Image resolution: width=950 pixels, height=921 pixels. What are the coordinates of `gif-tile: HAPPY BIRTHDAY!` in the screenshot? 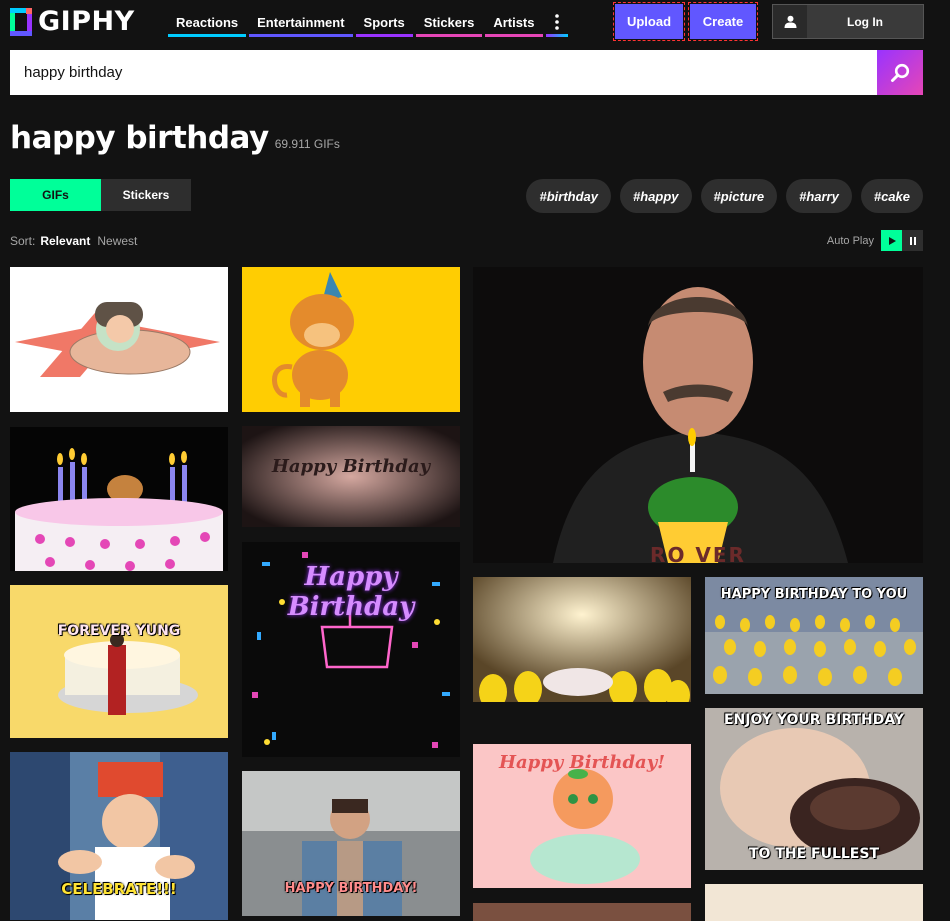 It's located at (351, 843).